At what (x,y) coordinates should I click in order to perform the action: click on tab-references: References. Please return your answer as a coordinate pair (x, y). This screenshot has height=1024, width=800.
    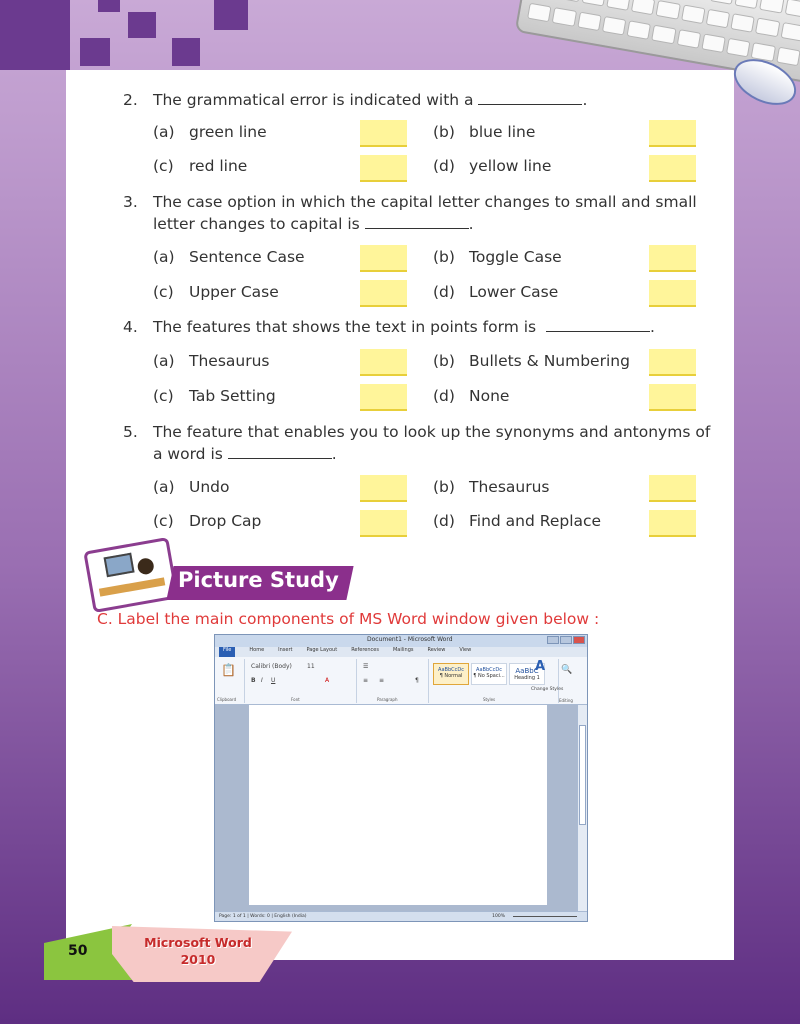
    Looking at the image, I should click on (365, 650).